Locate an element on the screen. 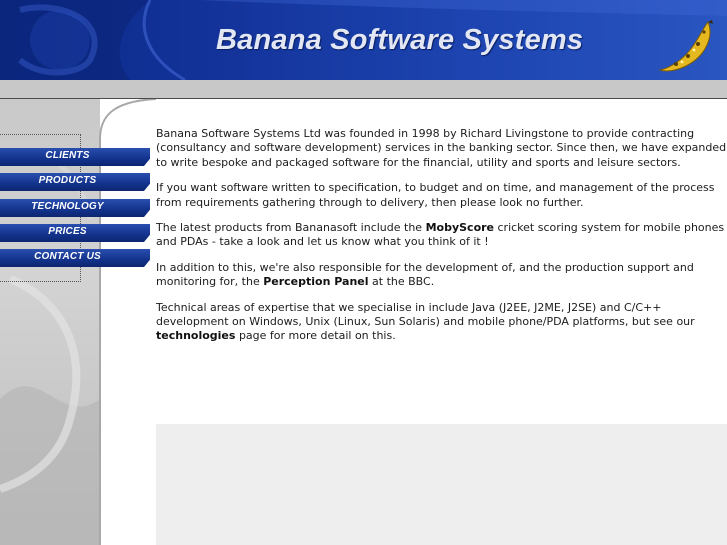 Image resolution: width=727 pixels, height=545 pixels. header-banner: Banana Software Systems is located at coordinates (363, 40).